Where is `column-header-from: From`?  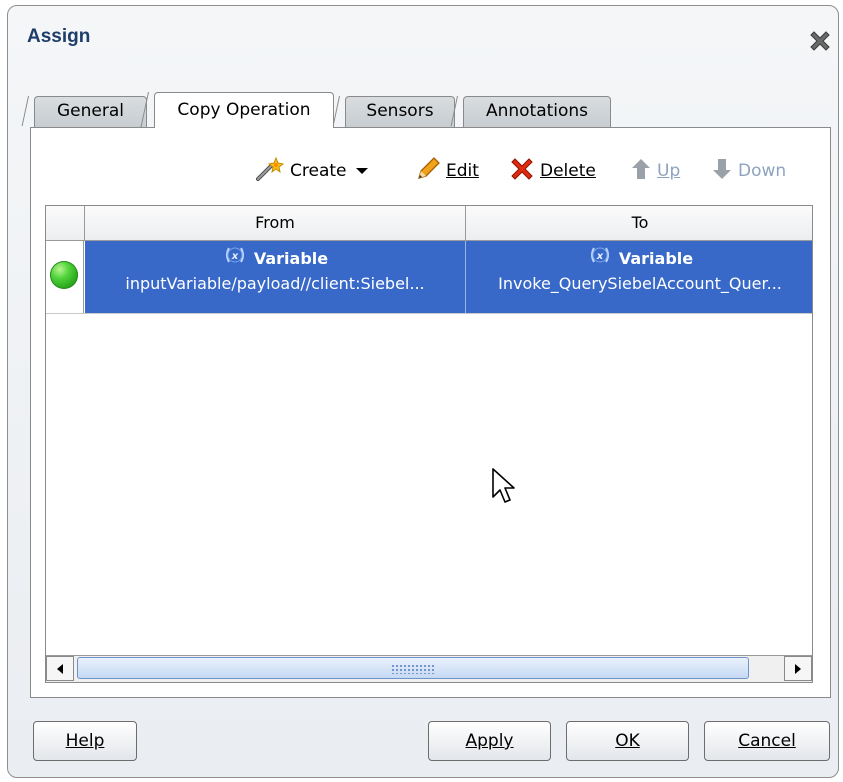 column-header-from: From is located at coordinates (275, 223).